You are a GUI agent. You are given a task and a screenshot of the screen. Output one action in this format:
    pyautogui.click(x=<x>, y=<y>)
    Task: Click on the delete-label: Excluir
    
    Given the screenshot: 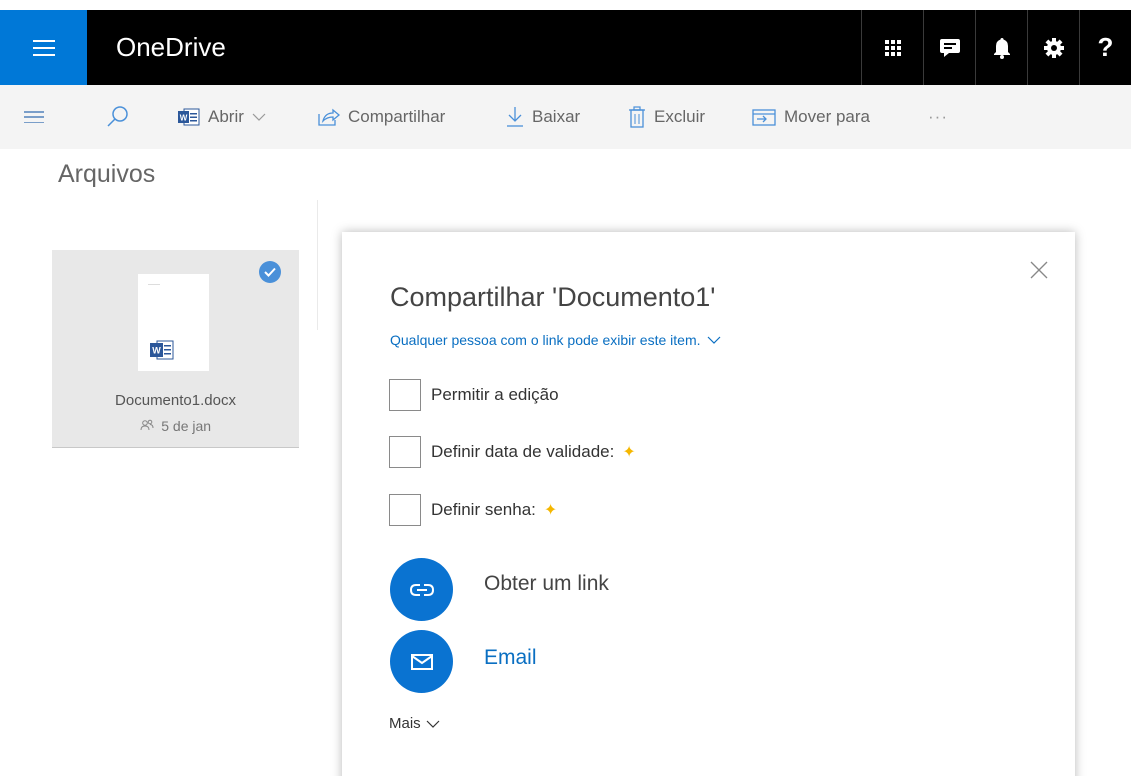 What is the action you would take?
    pyautogui.click(x=680, y=116)
    